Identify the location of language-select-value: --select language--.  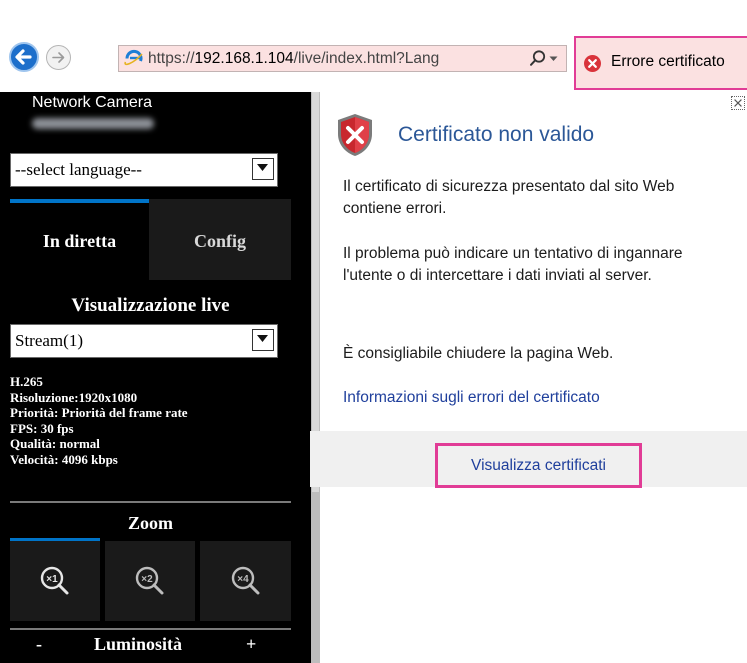
(78, 169).